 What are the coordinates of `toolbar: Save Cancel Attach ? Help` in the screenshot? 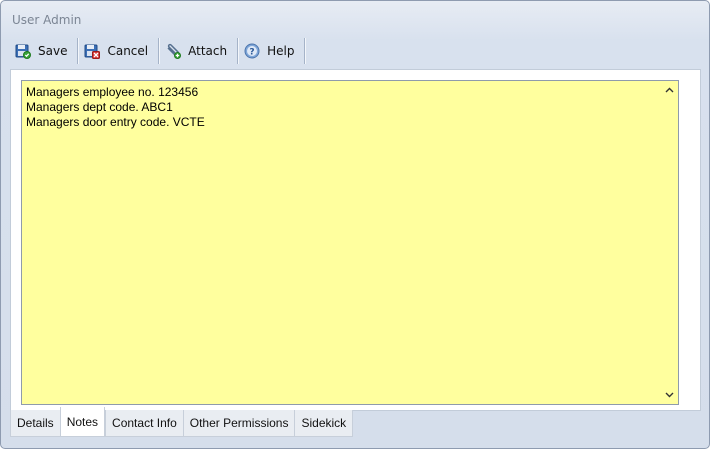 It's located at (157, 51).